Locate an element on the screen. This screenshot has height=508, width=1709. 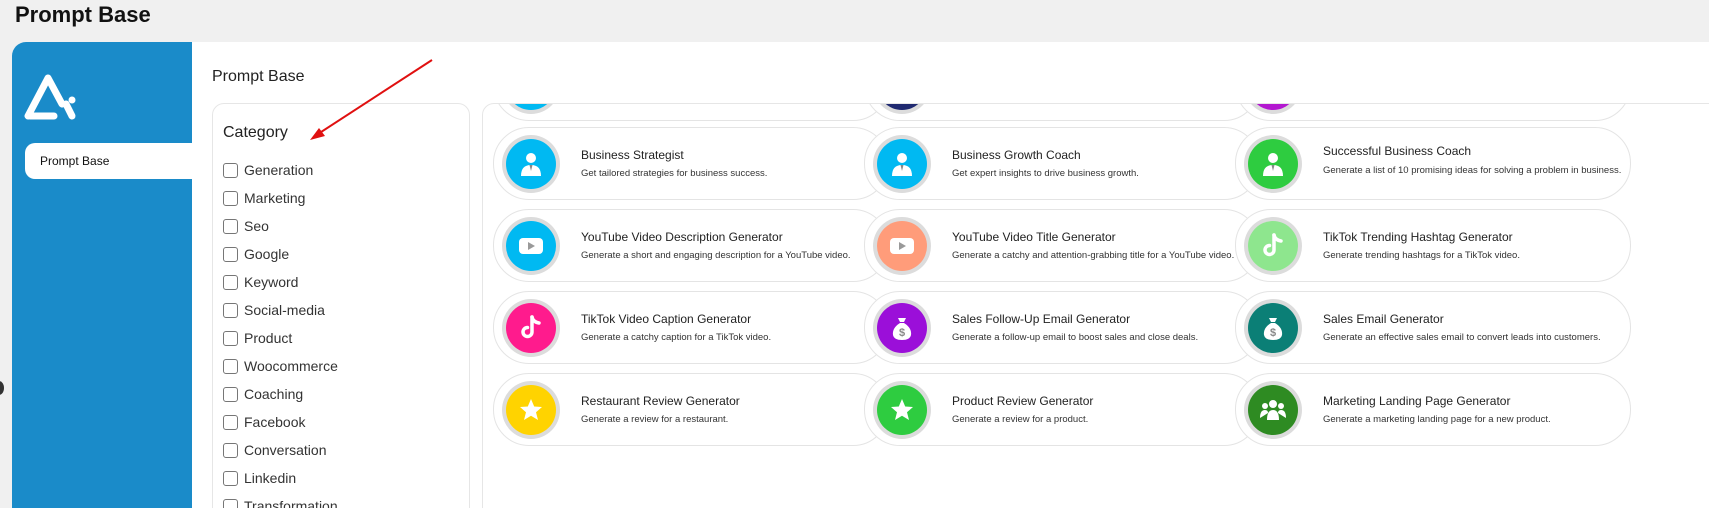
category-label: Conversation is located at coordinates (285, 450).